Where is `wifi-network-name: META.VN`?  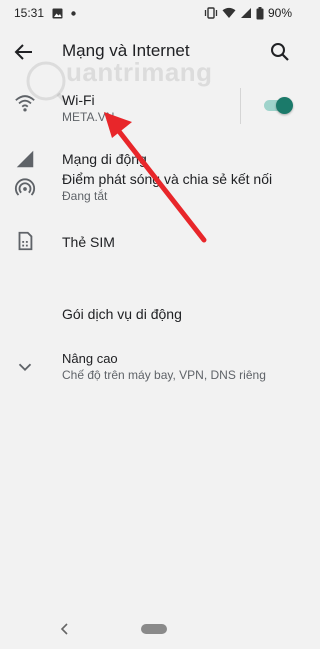 wifi-network-name: META.VN is located at coordinates (88, 117).